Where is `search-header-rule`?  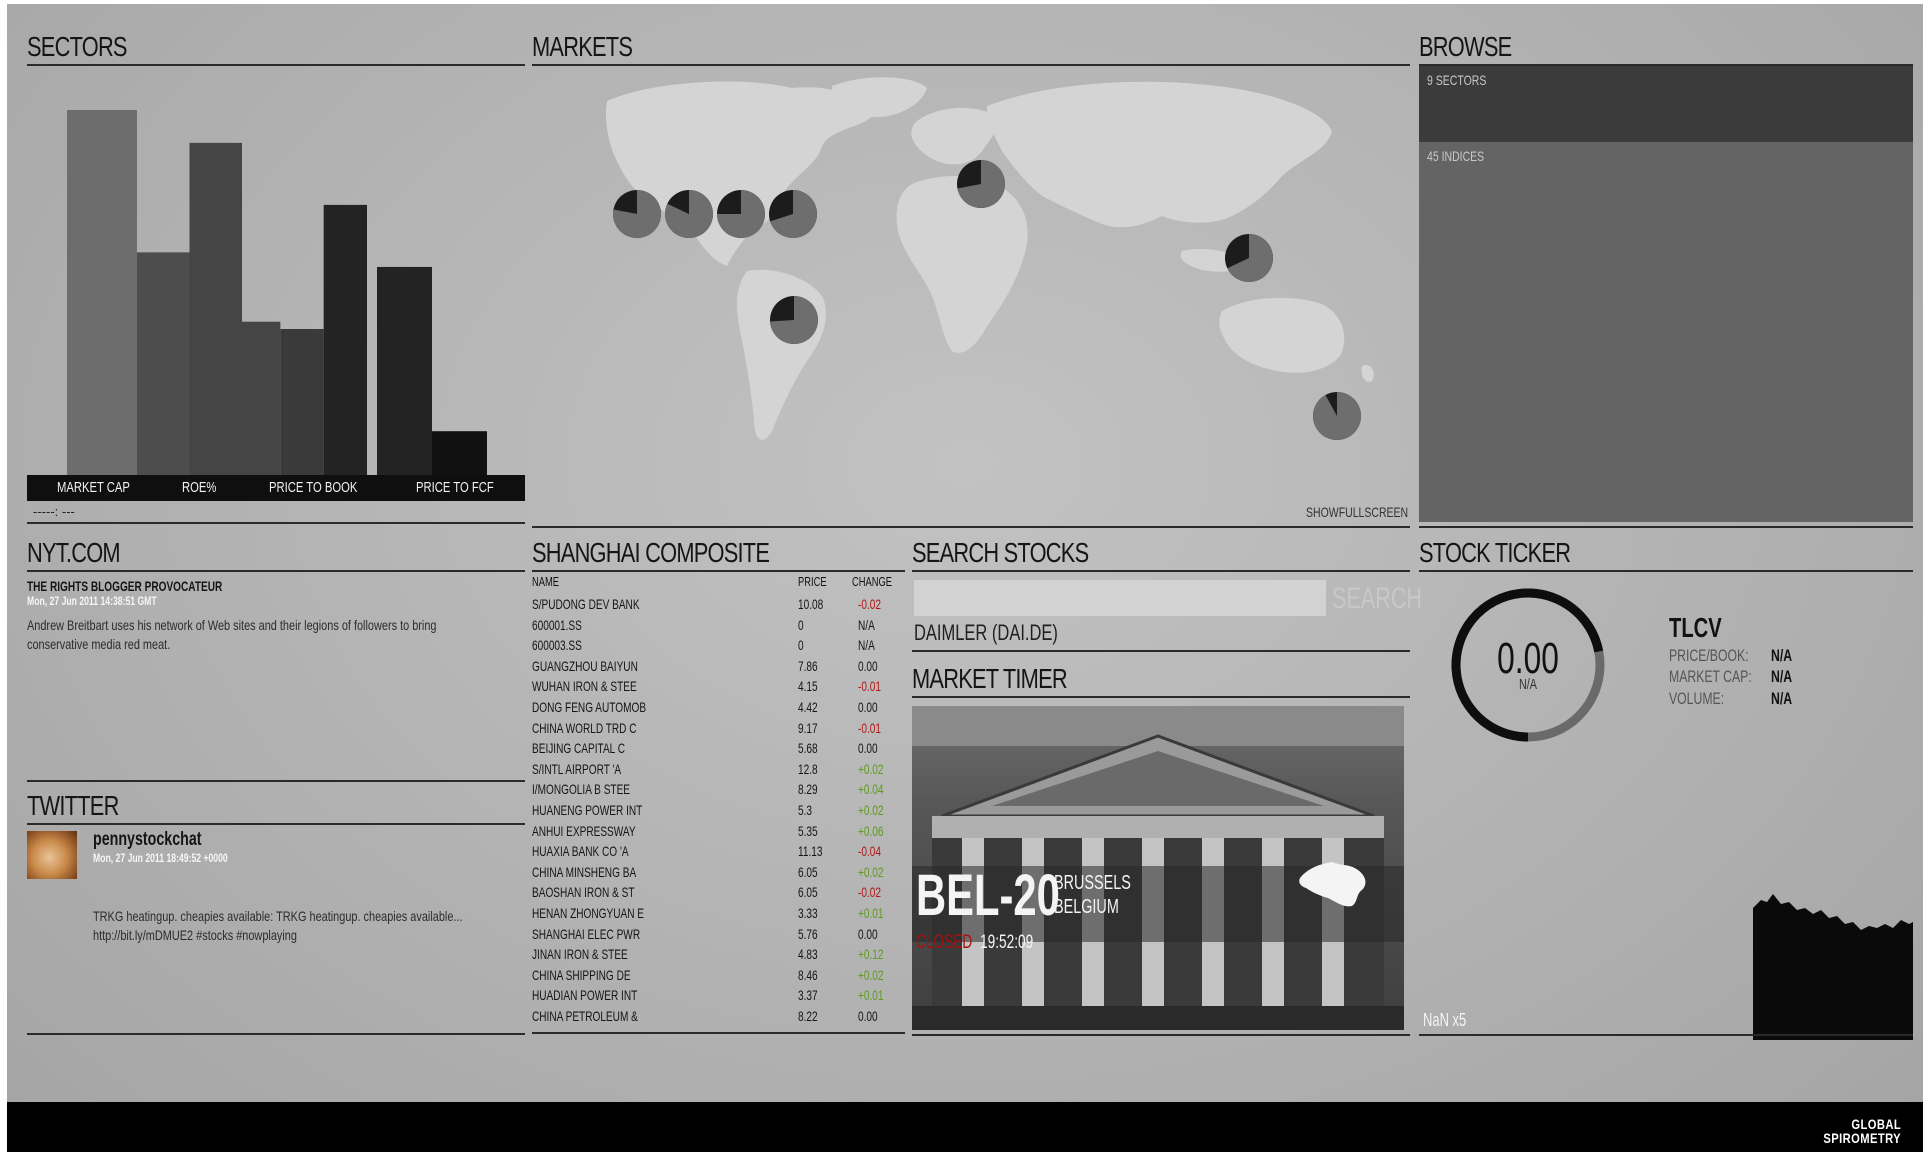
search-header-rule is located at coordinates (1161, 571).